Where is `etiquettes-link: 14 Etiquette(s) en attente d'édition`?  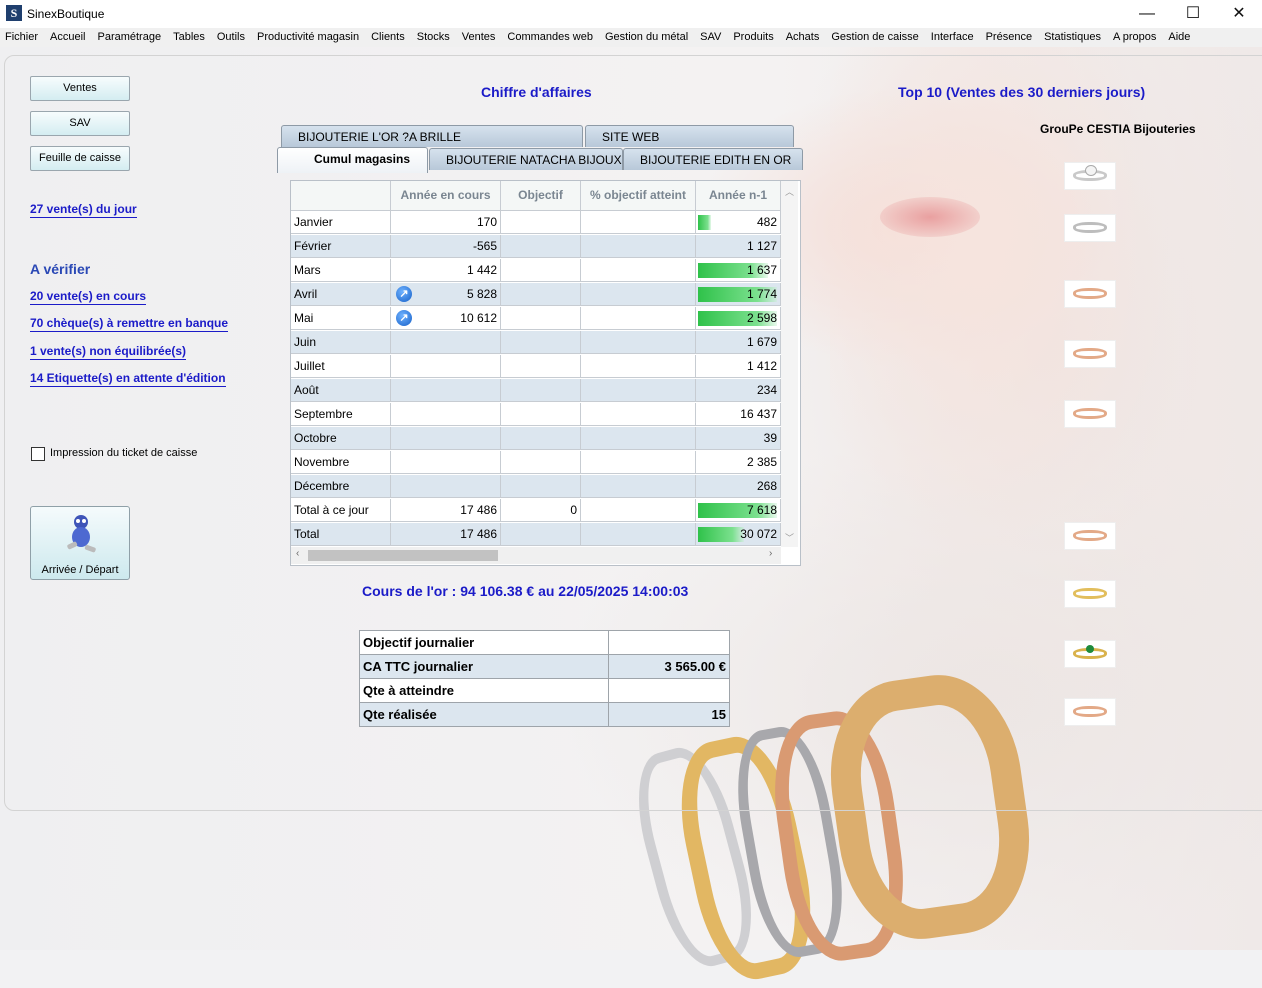 etiquettes-link: 14 Etiquette(s) en attente d'édition is located at coordinates (128, 379).